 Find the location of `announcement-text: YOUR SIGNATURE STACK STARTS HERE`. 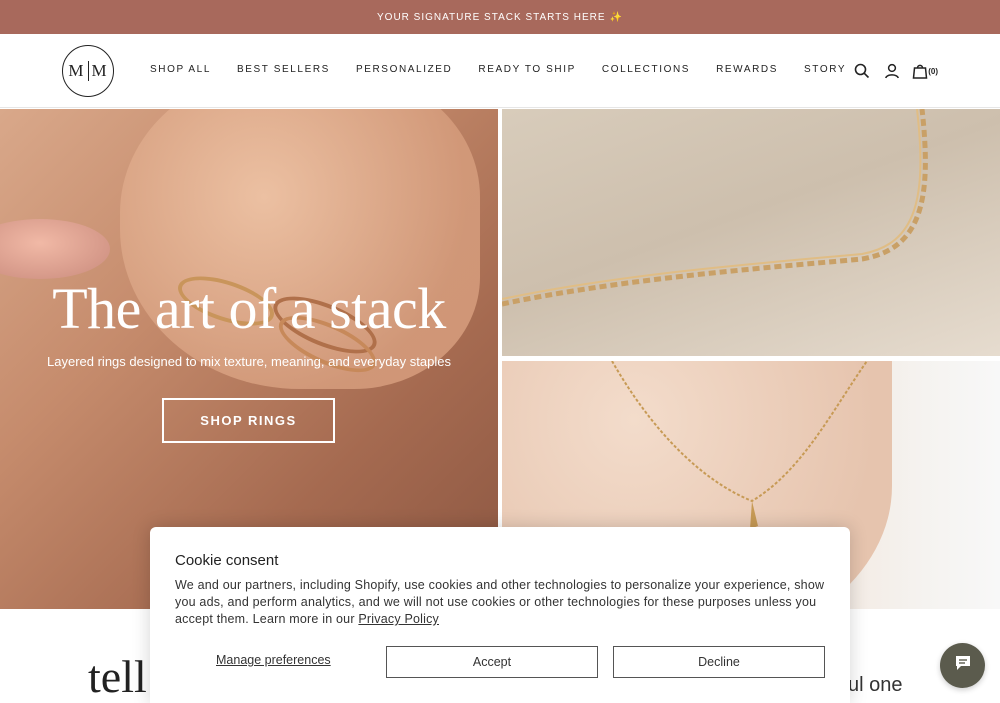

announcement-text: YOUR SIGNATURE STACK STARTS HERE is located at coordinates (491, 17).